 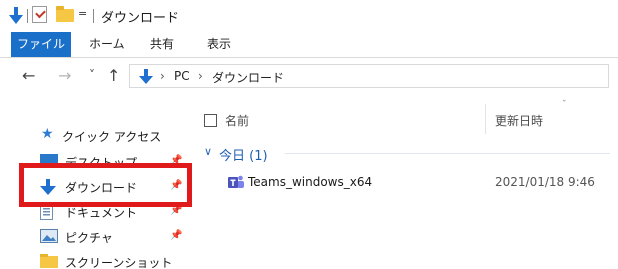 What do you see at coordinates (210, 120) in the screenshot?
I see `select-all-checkbox` at bounding box center [210, 120].